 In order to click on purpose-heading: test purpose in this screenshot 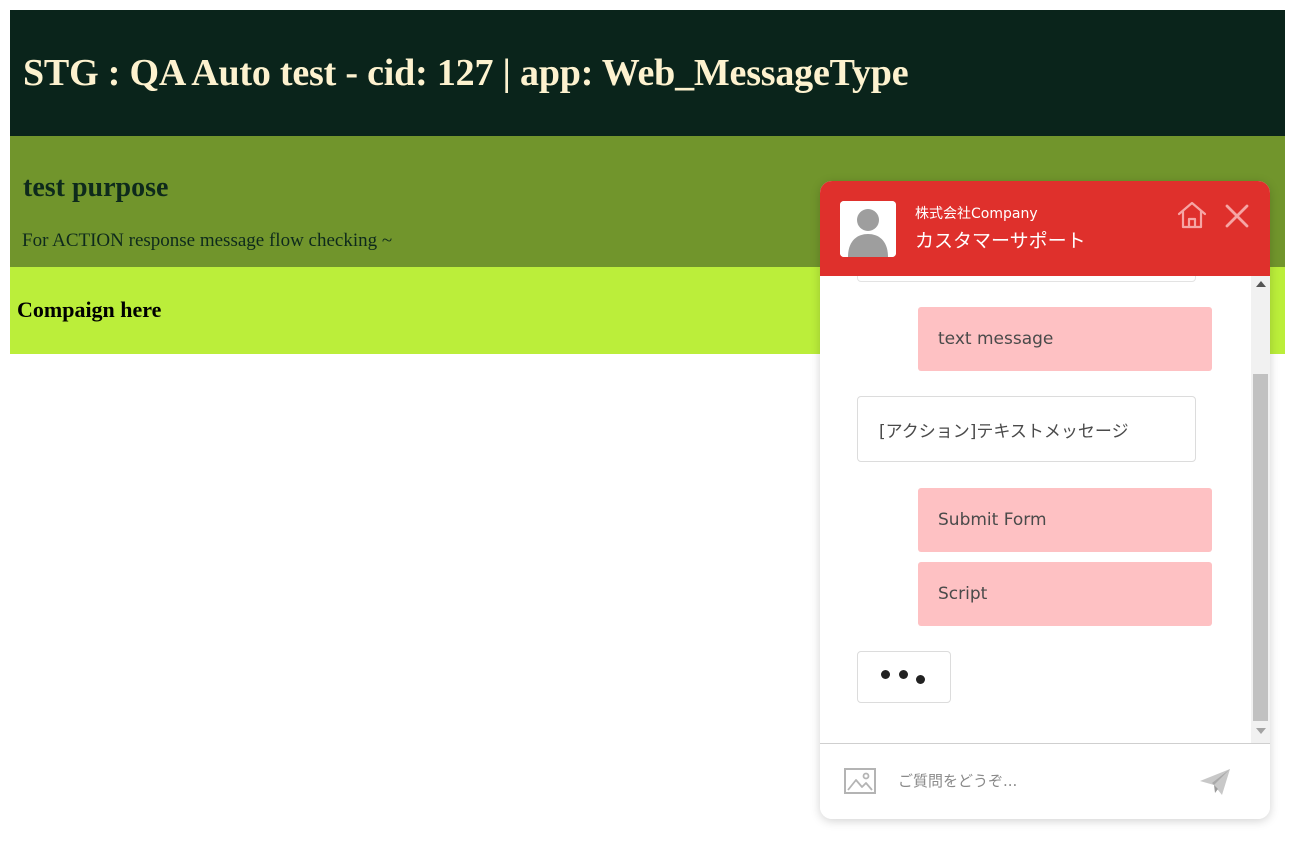, I will do `click(96, 187)`.